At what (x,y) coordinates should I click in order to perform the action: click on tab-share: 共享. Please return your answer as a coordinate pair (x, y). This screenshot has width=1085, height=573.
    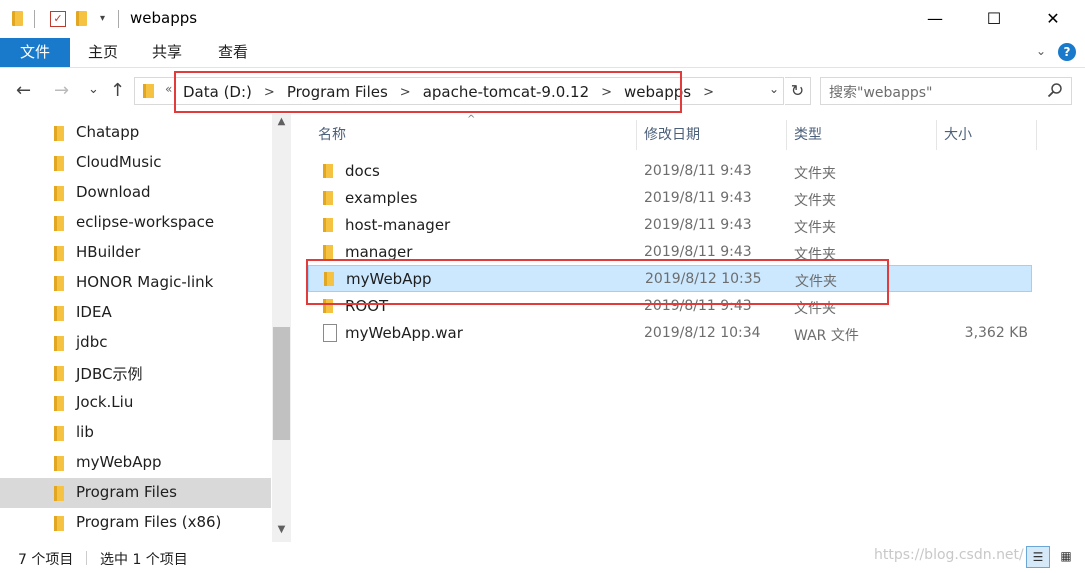
    Looking at the image, I should click on (167, 52).